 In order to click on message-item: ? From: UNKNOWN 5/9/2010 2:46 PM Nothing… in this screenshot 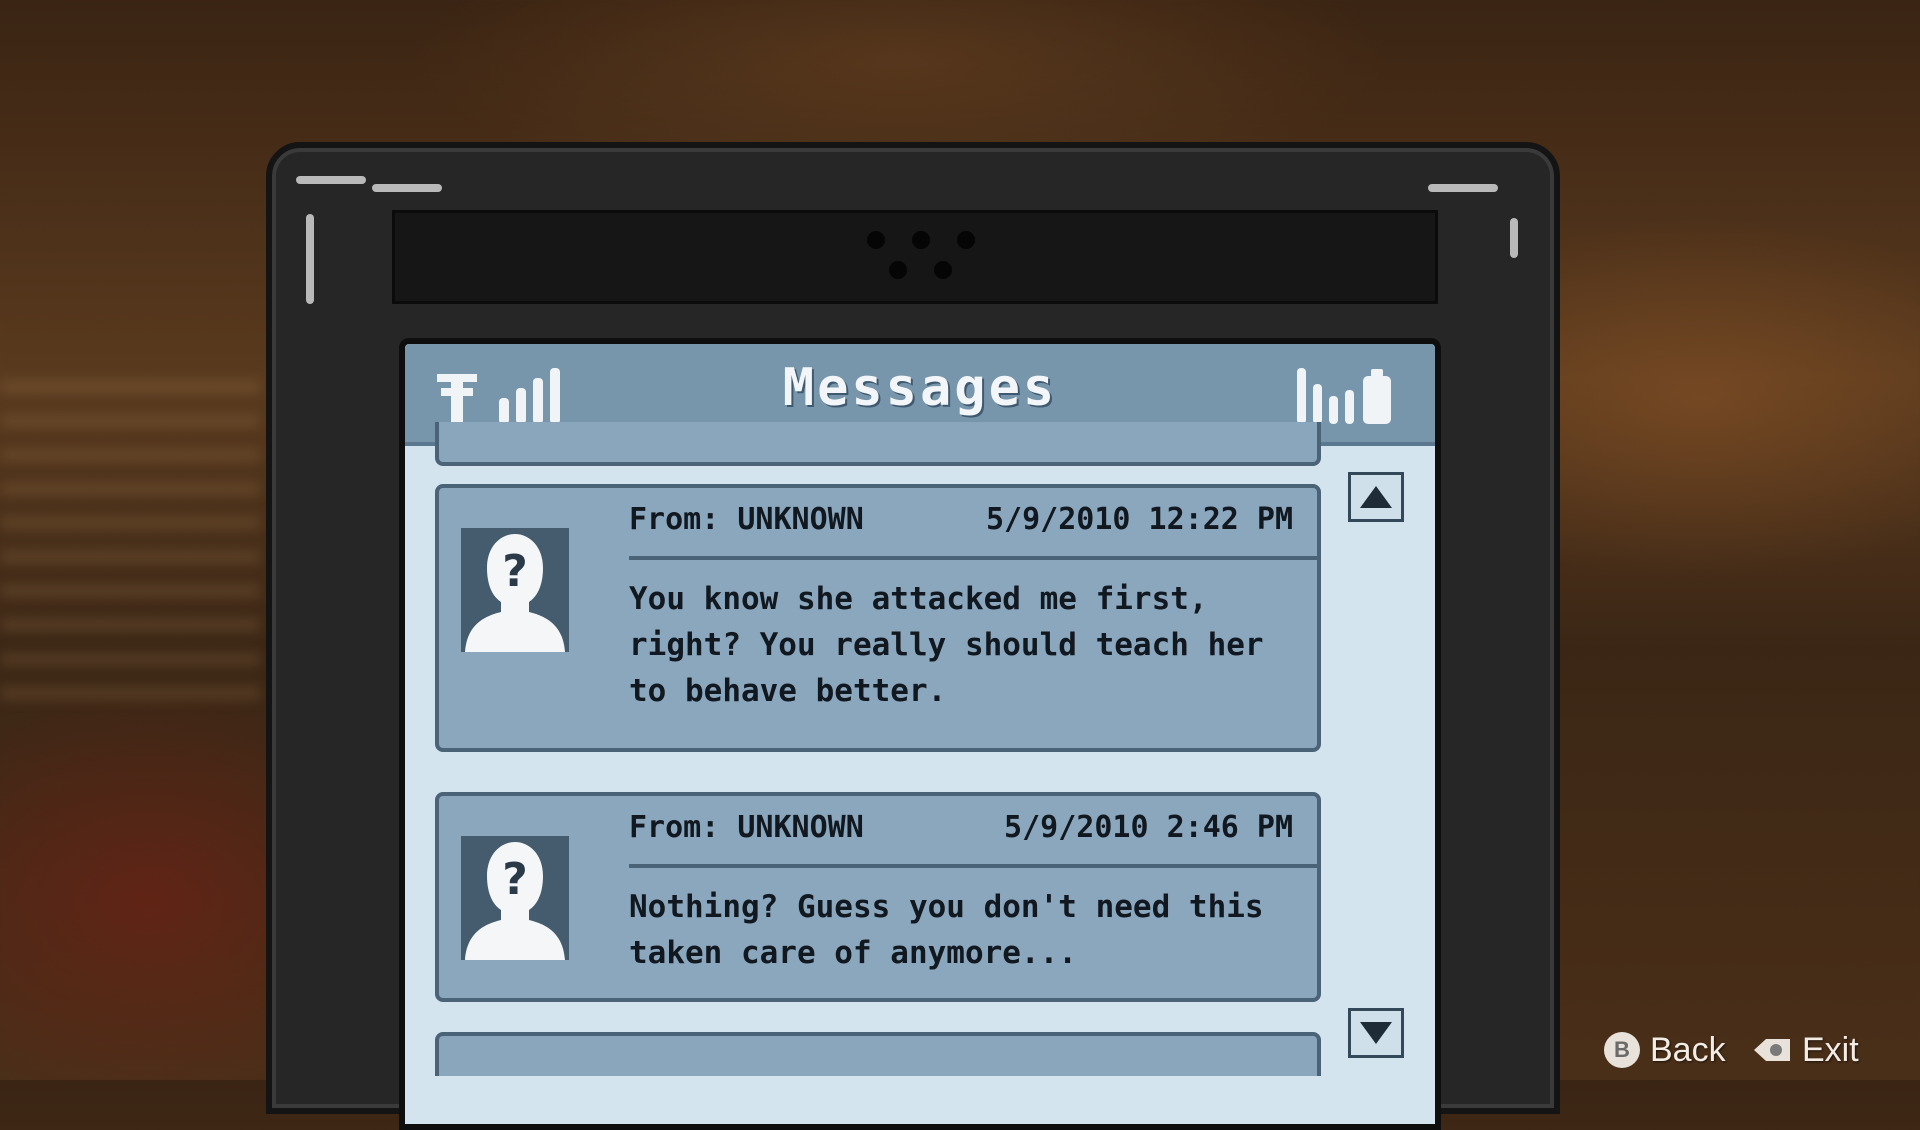, I will do `click(878, 897)`.